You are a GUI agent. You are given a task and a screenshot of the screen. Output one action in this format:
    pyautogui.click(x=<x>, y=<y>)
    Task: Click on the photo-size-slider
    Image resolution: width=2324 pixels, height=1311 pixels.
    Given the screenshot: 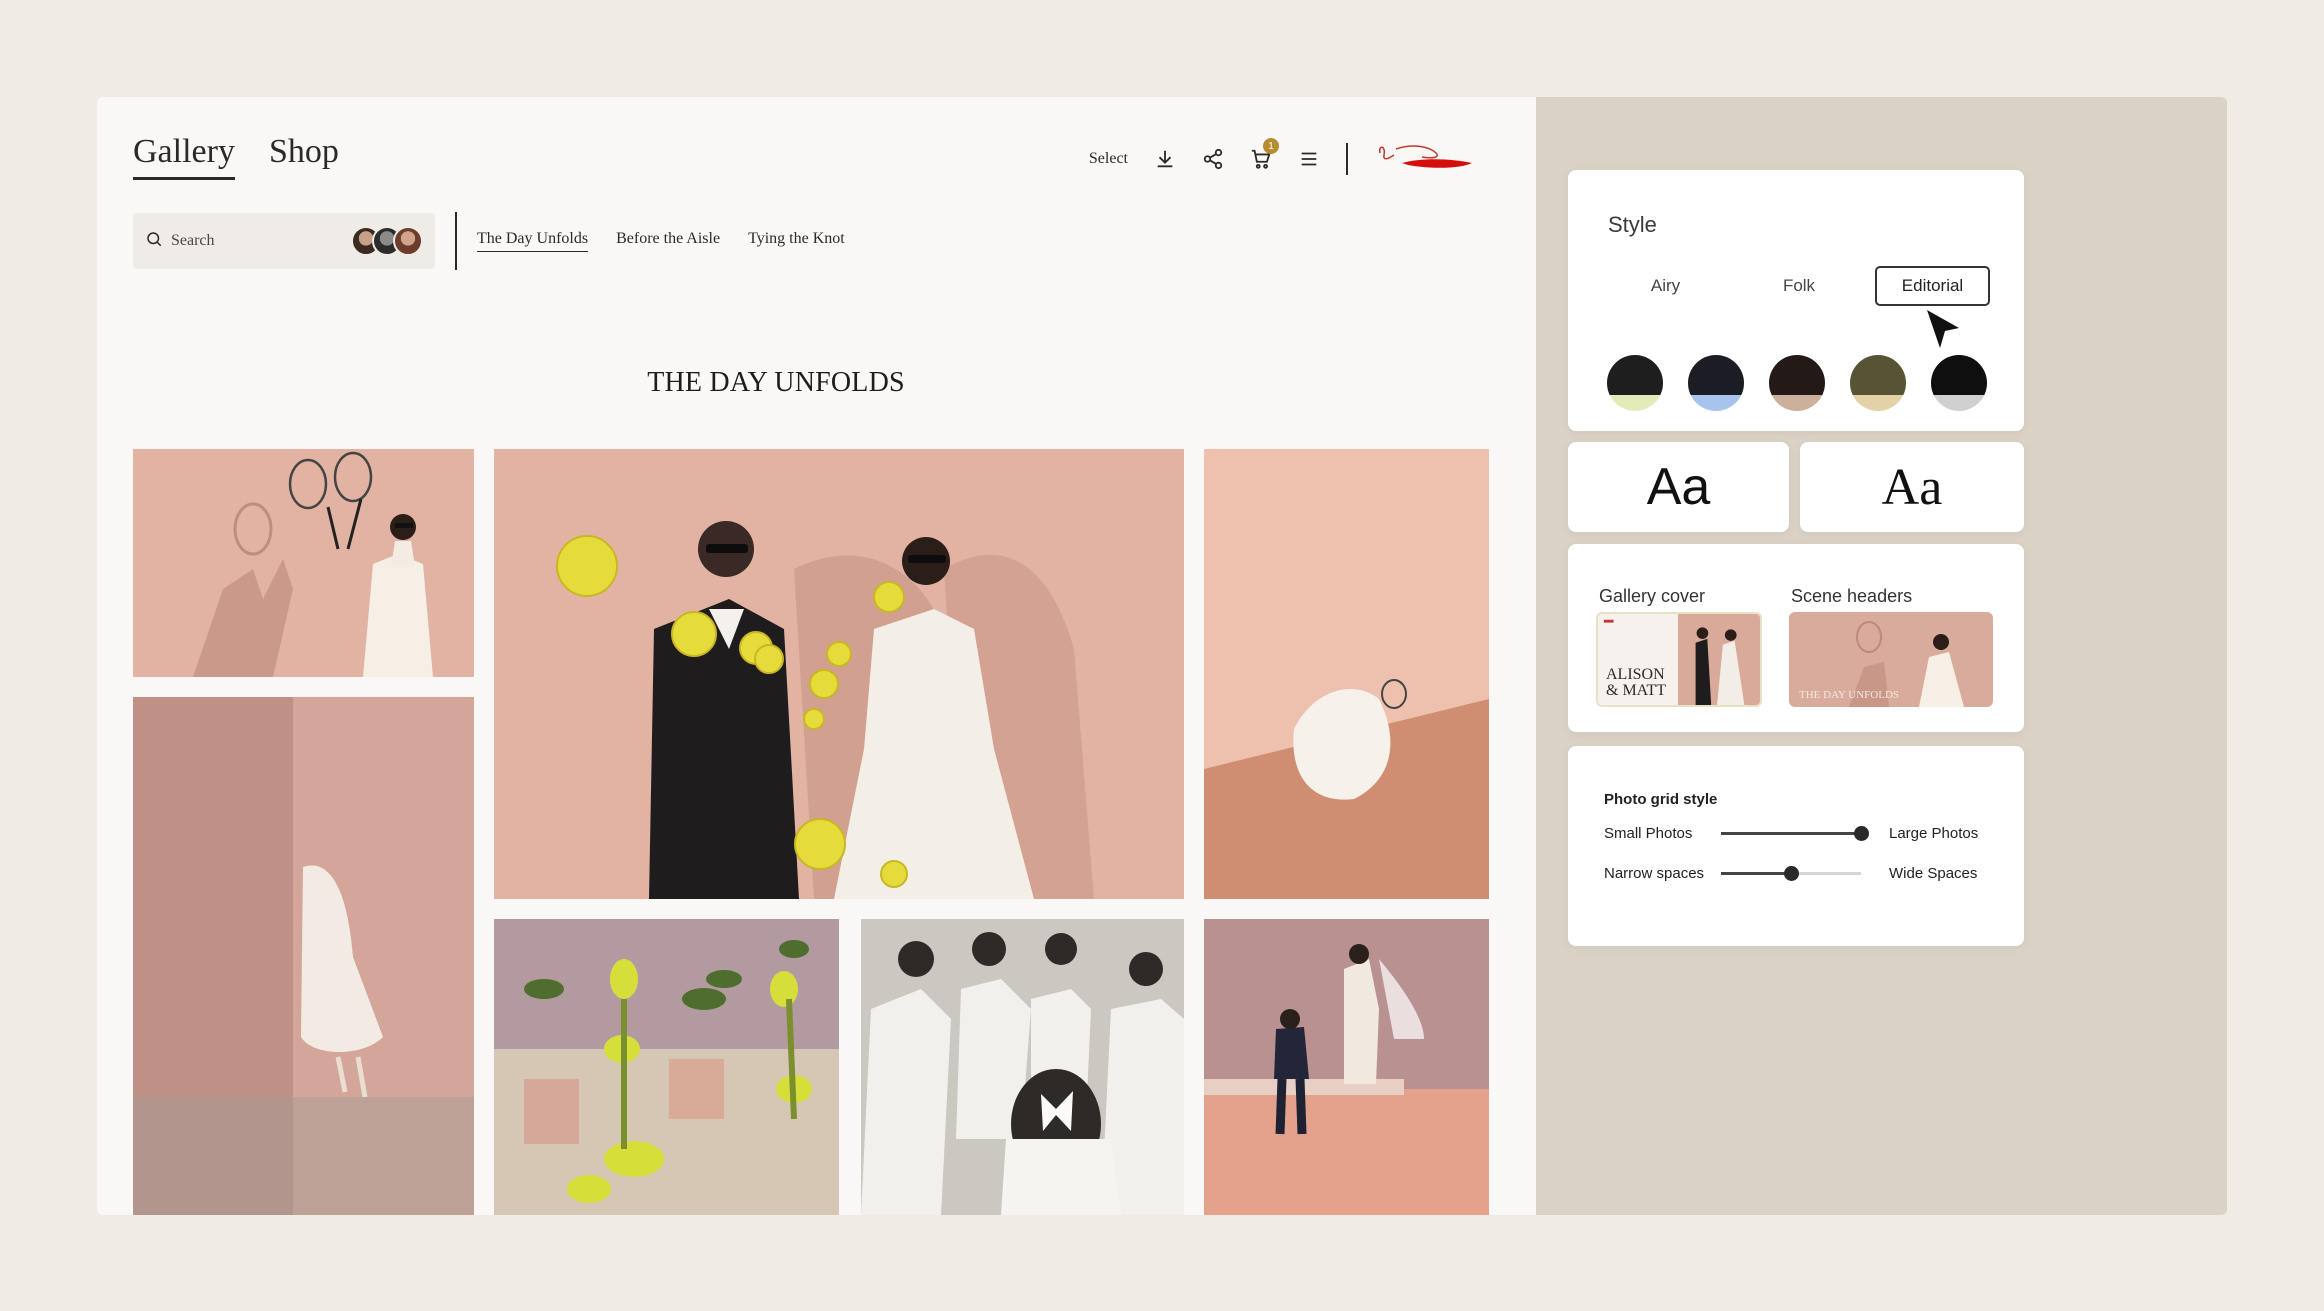 What is the action you would take?
    pyautogui.click(x=1795, y=833)
    